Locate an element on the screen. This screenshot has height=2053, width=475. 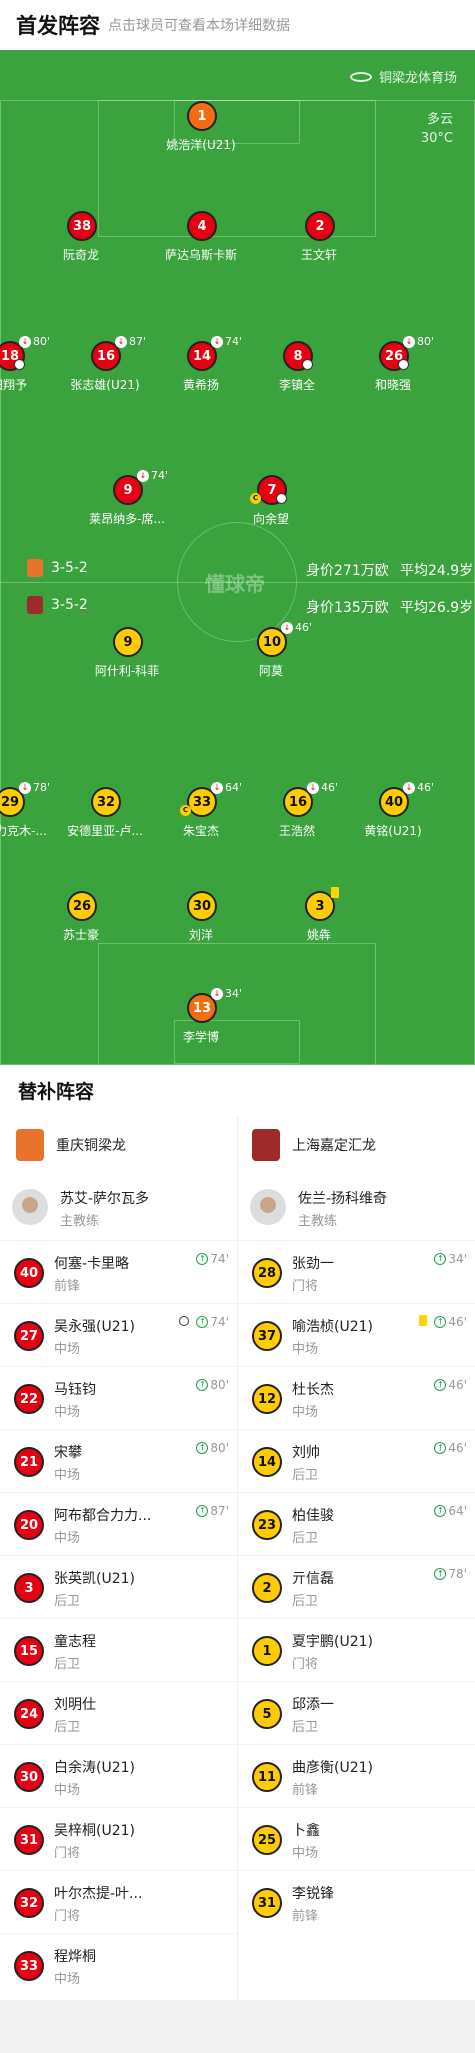
substitute-row: 37 喻浩桢(U21) 中场 ↑ 46' is located at coordinates (356, 1334).